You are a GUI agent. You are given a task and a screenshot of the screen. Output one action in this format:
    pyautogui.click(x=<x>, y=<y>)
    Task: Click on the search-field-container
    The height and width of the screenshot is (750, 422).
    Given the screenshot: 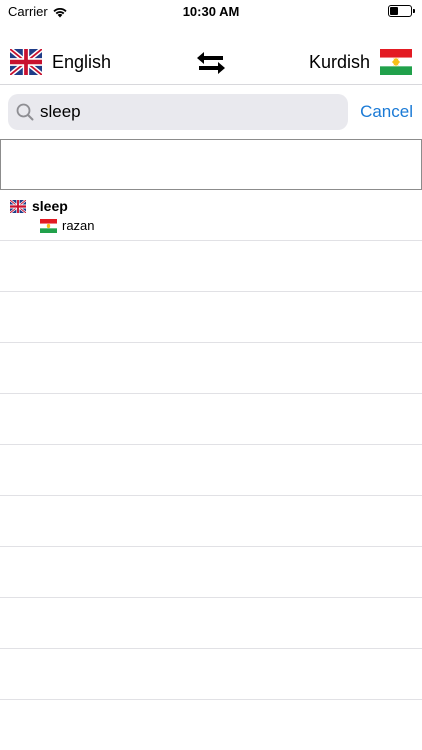 What is the action you would take?
    pyautogui.click(x=178, y=112)
    